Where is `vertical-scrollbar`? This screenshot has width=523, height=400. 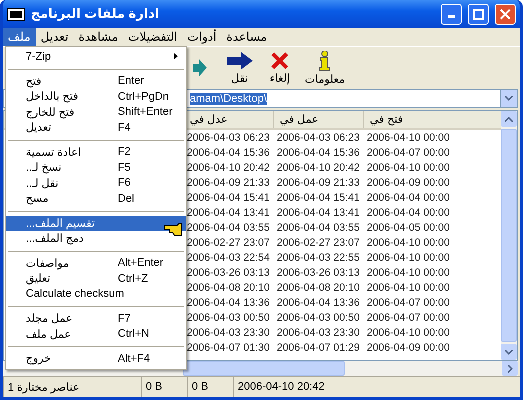 vertical-scrollbar is located at coordinates (509, 235).